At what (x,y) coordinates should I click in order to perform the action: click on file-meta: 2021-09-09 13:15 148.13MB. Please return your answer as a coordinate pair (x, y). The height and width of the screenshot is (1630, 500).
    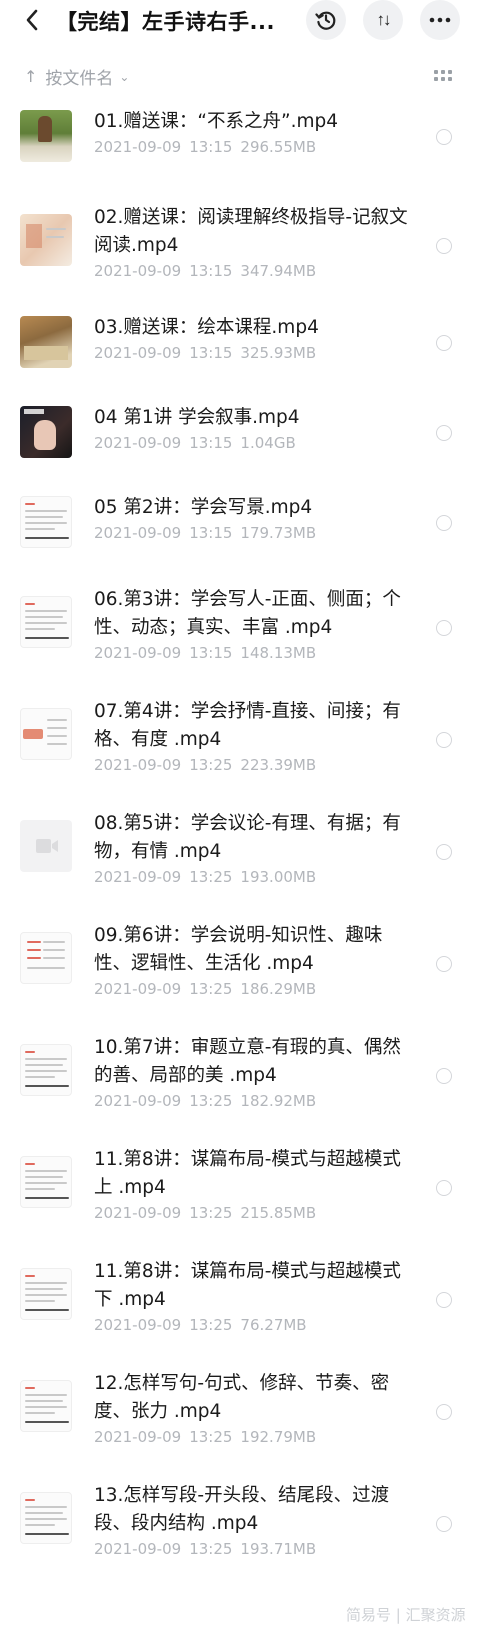
    Looking at the image, I should click on (209, 653).